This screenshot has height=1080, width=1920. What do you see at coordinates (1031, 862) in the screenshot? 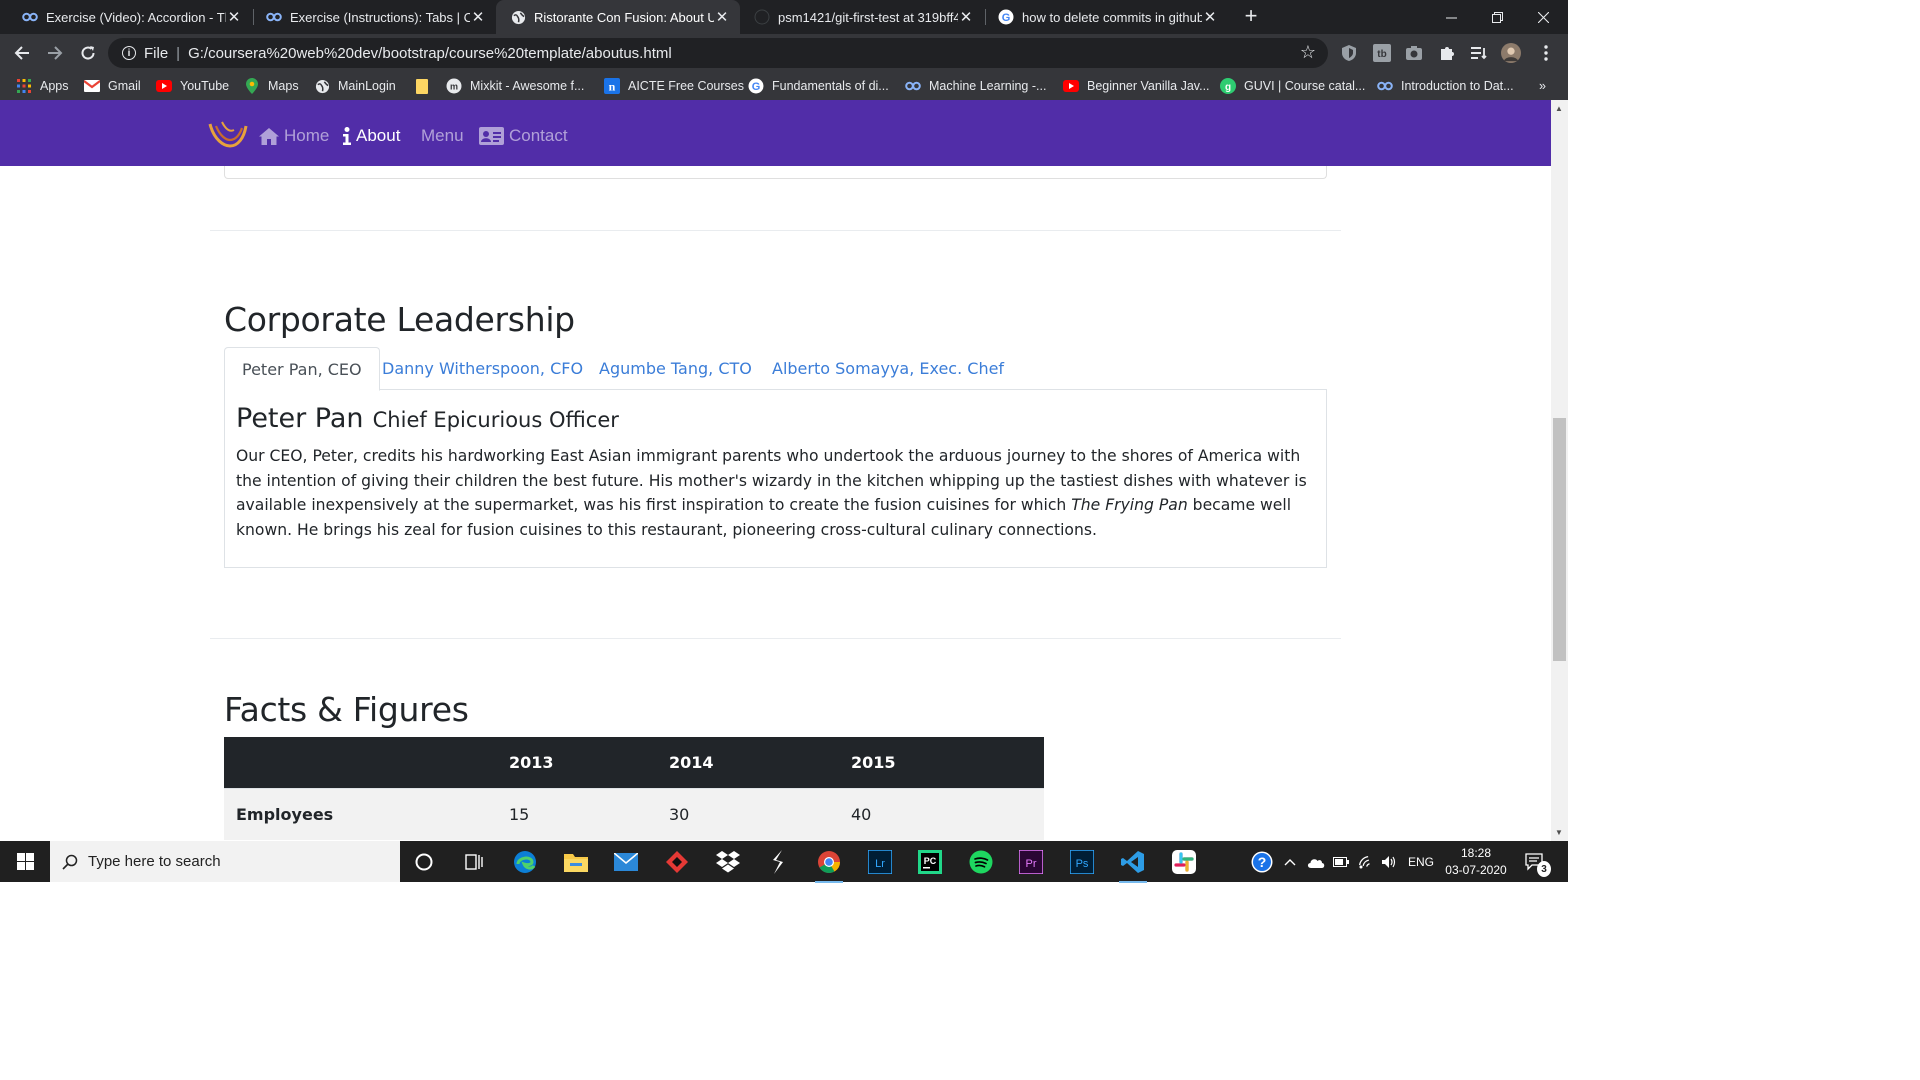
I see `premiere-pro-icon: Pr` at bounding box center [1031, 862].